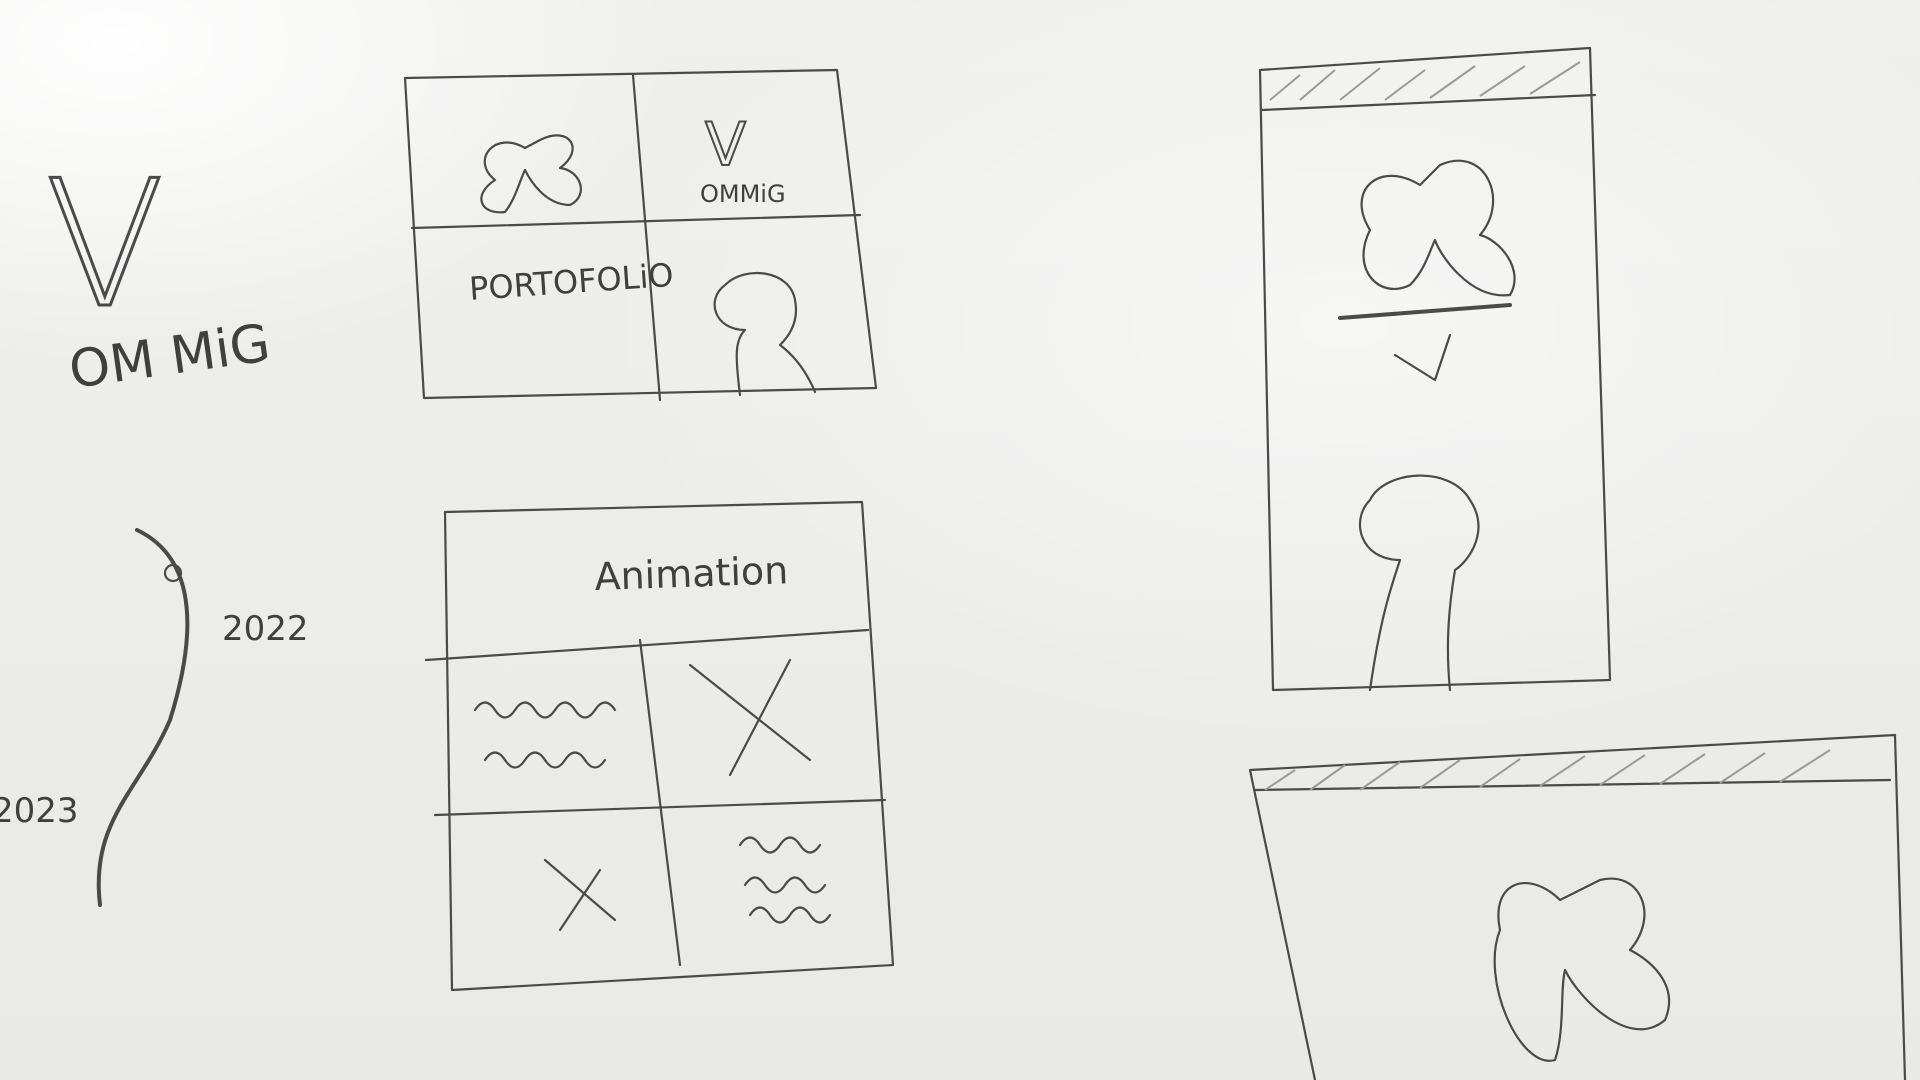 This screenshot has height=1080, width=1920. I want to click on home-grid-wireframe: V OMMiG PORTOFOLiO, so click(640, 235).